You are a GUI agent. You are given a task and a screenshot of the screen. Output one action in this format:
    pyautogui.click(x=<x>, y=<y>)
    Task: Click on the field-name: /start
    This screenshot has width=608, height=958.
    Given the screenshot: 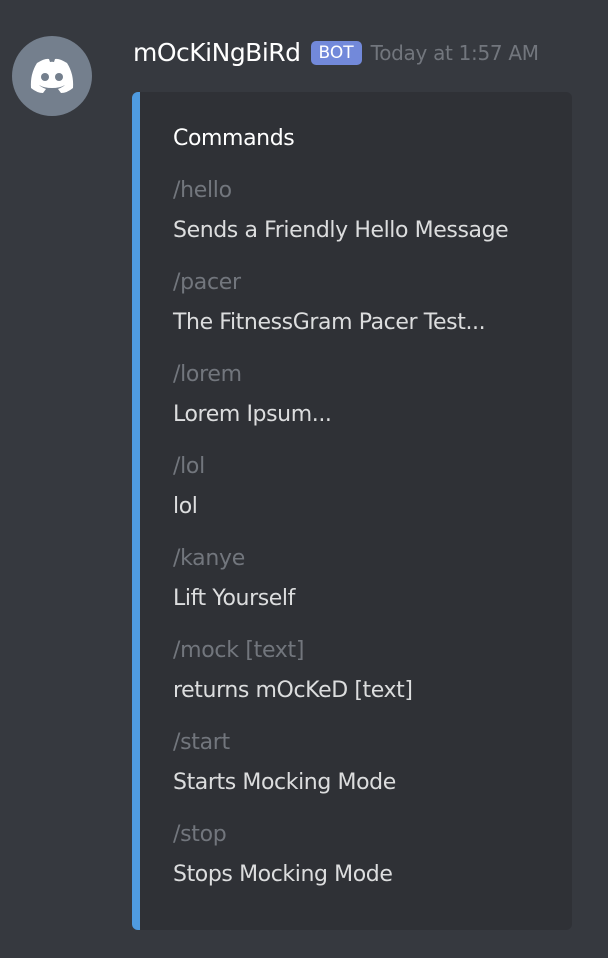 What is the action you would take?
    pyautogui.click(x=201, y=742)
    